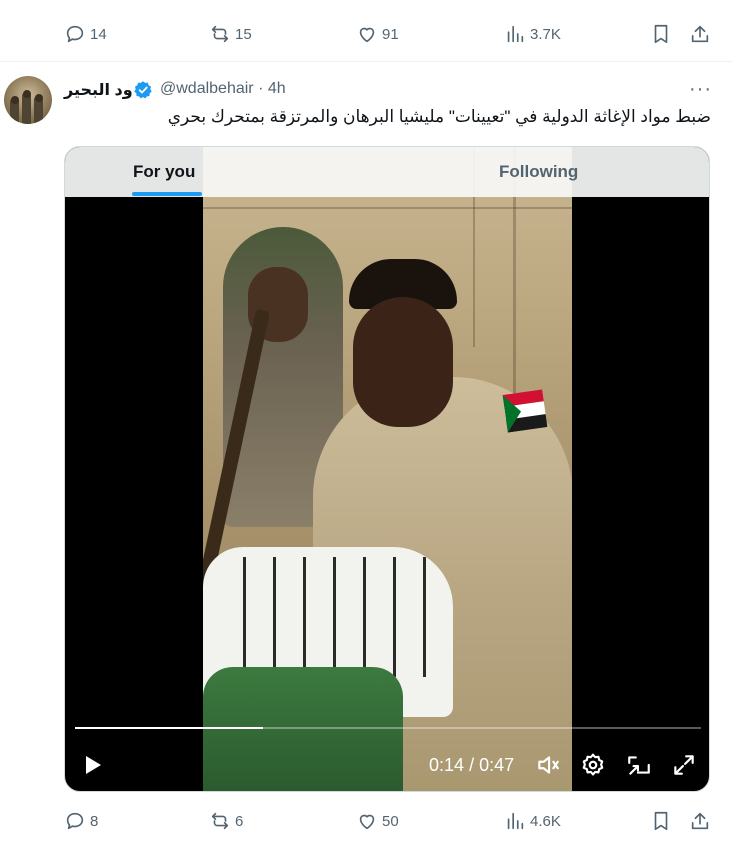 The height and width of the screenshot is (848, 733). What do you see at coordinates (143, 90) in the screenshot?
I see `verified-badge-icon` at bounding box center [143, 90].